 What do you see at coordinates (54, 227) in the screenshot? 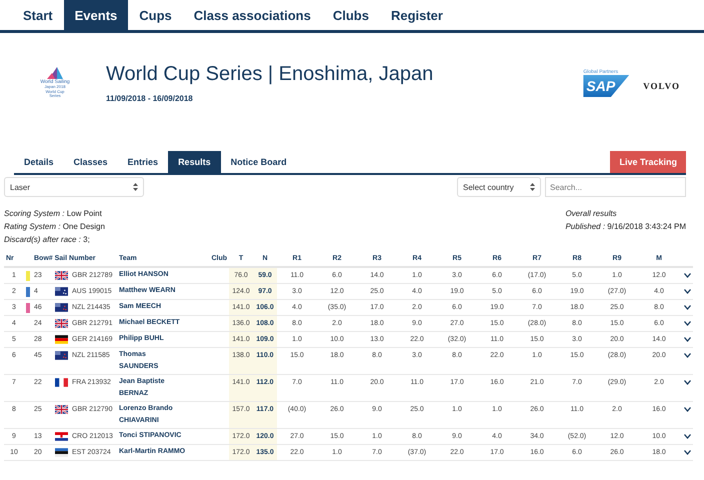
I see `info-text: Rating System : One Design` at bounding box center [54, 227].